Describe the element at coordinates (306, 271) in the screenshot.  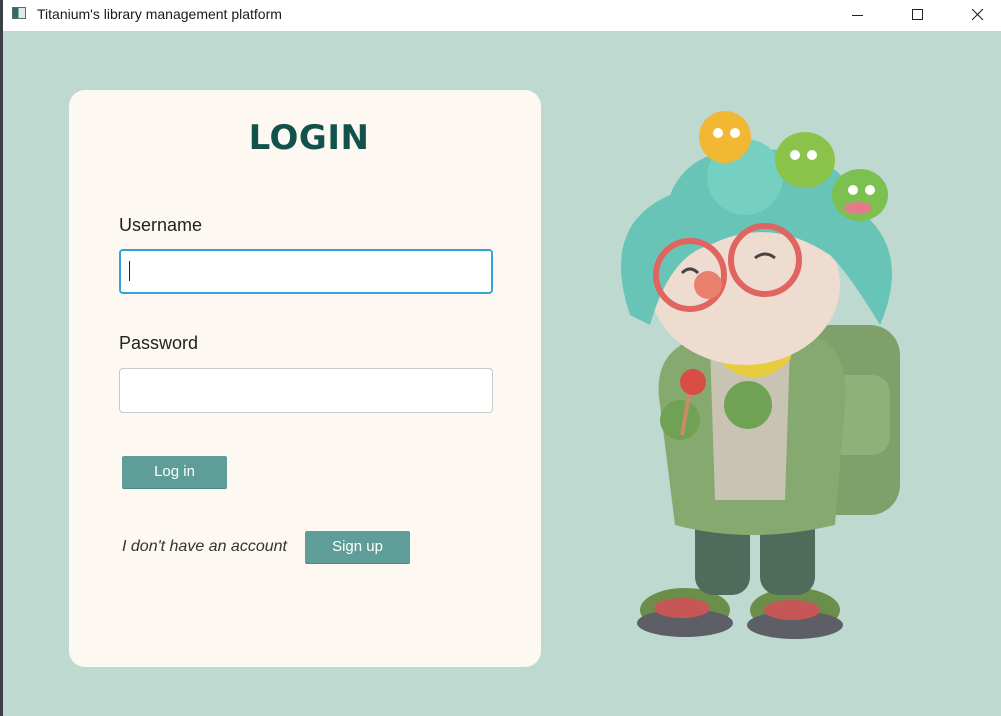
I see `username-input` at that location.